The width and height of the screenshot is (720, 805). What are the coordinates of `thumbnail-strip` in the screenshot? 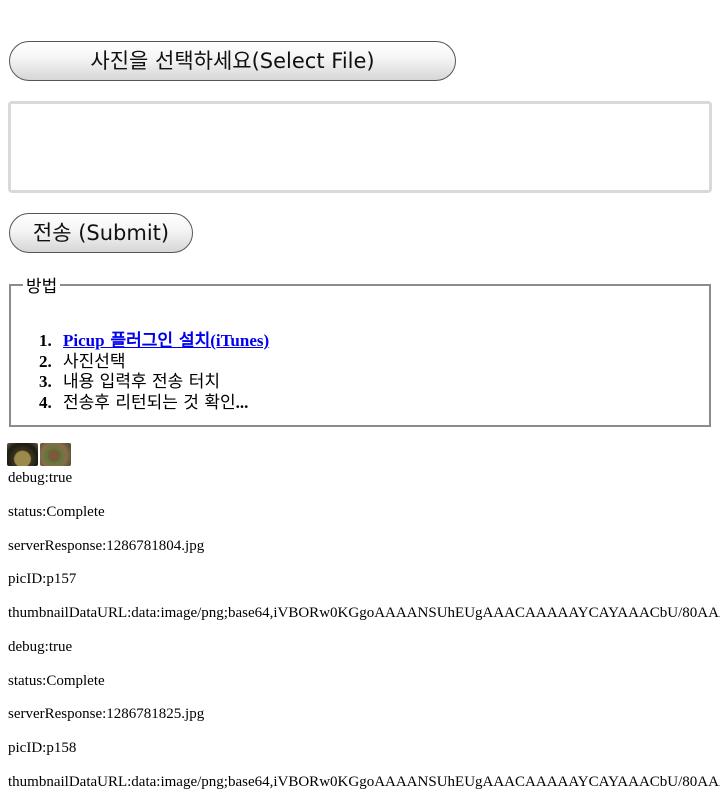 It's located at (40, 454).